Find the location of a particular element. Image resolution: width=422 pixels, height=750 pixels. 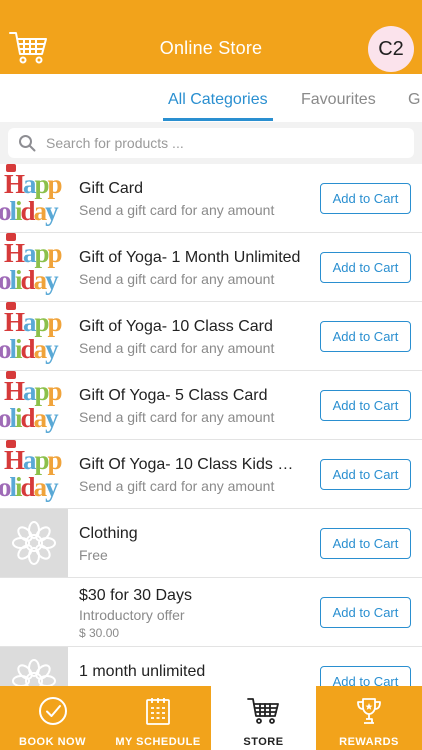

product-price: $ 30.00 is located at coordinates (99, 633).